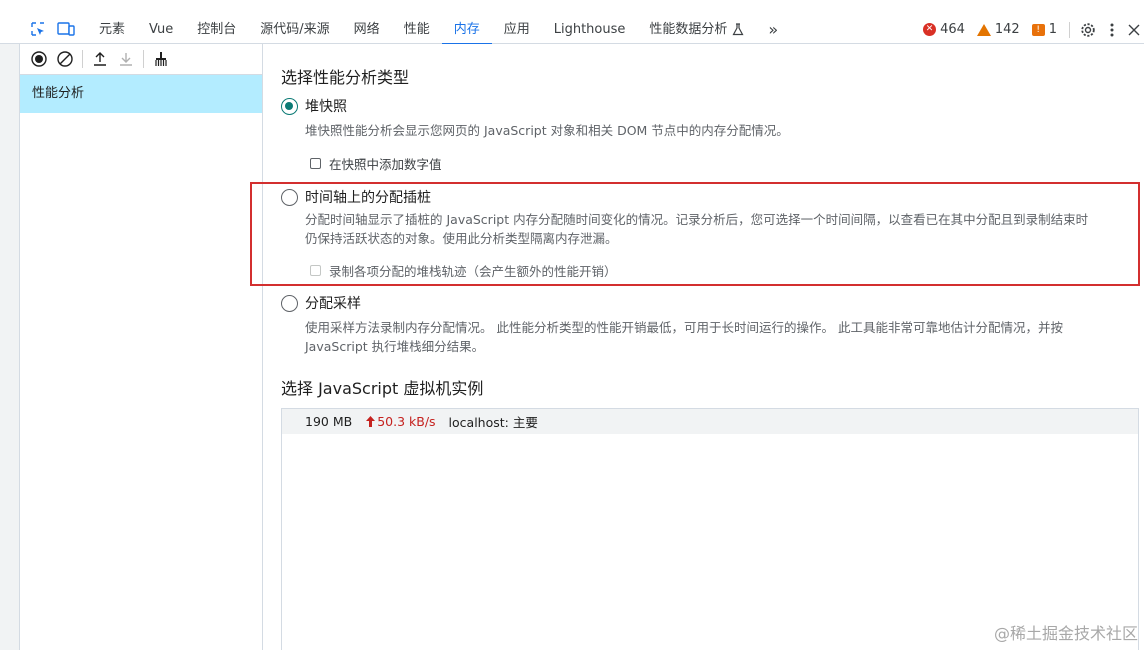 This screenshot has height=650, width=1144. I want to click on vm-instance-title: 选择 JavaScript 虚拟机实例, so click(382, 388).